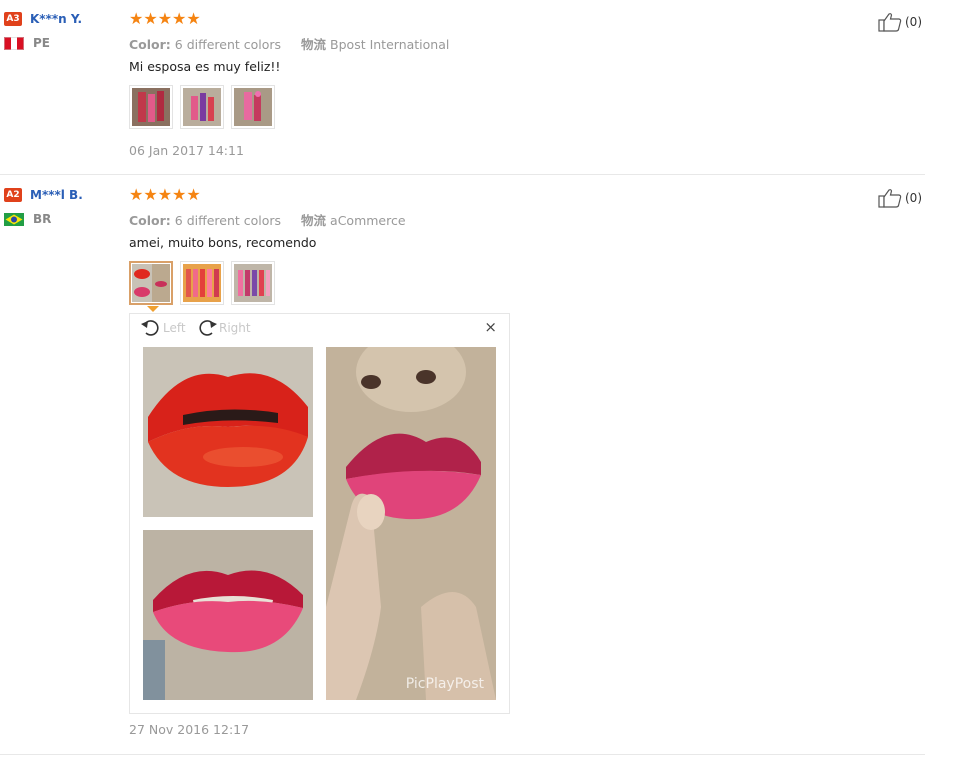 The width and height of the screenshot is (953, 766). I want to click on review-date: 06 Jan 2017 14:11, so click(186, 150).